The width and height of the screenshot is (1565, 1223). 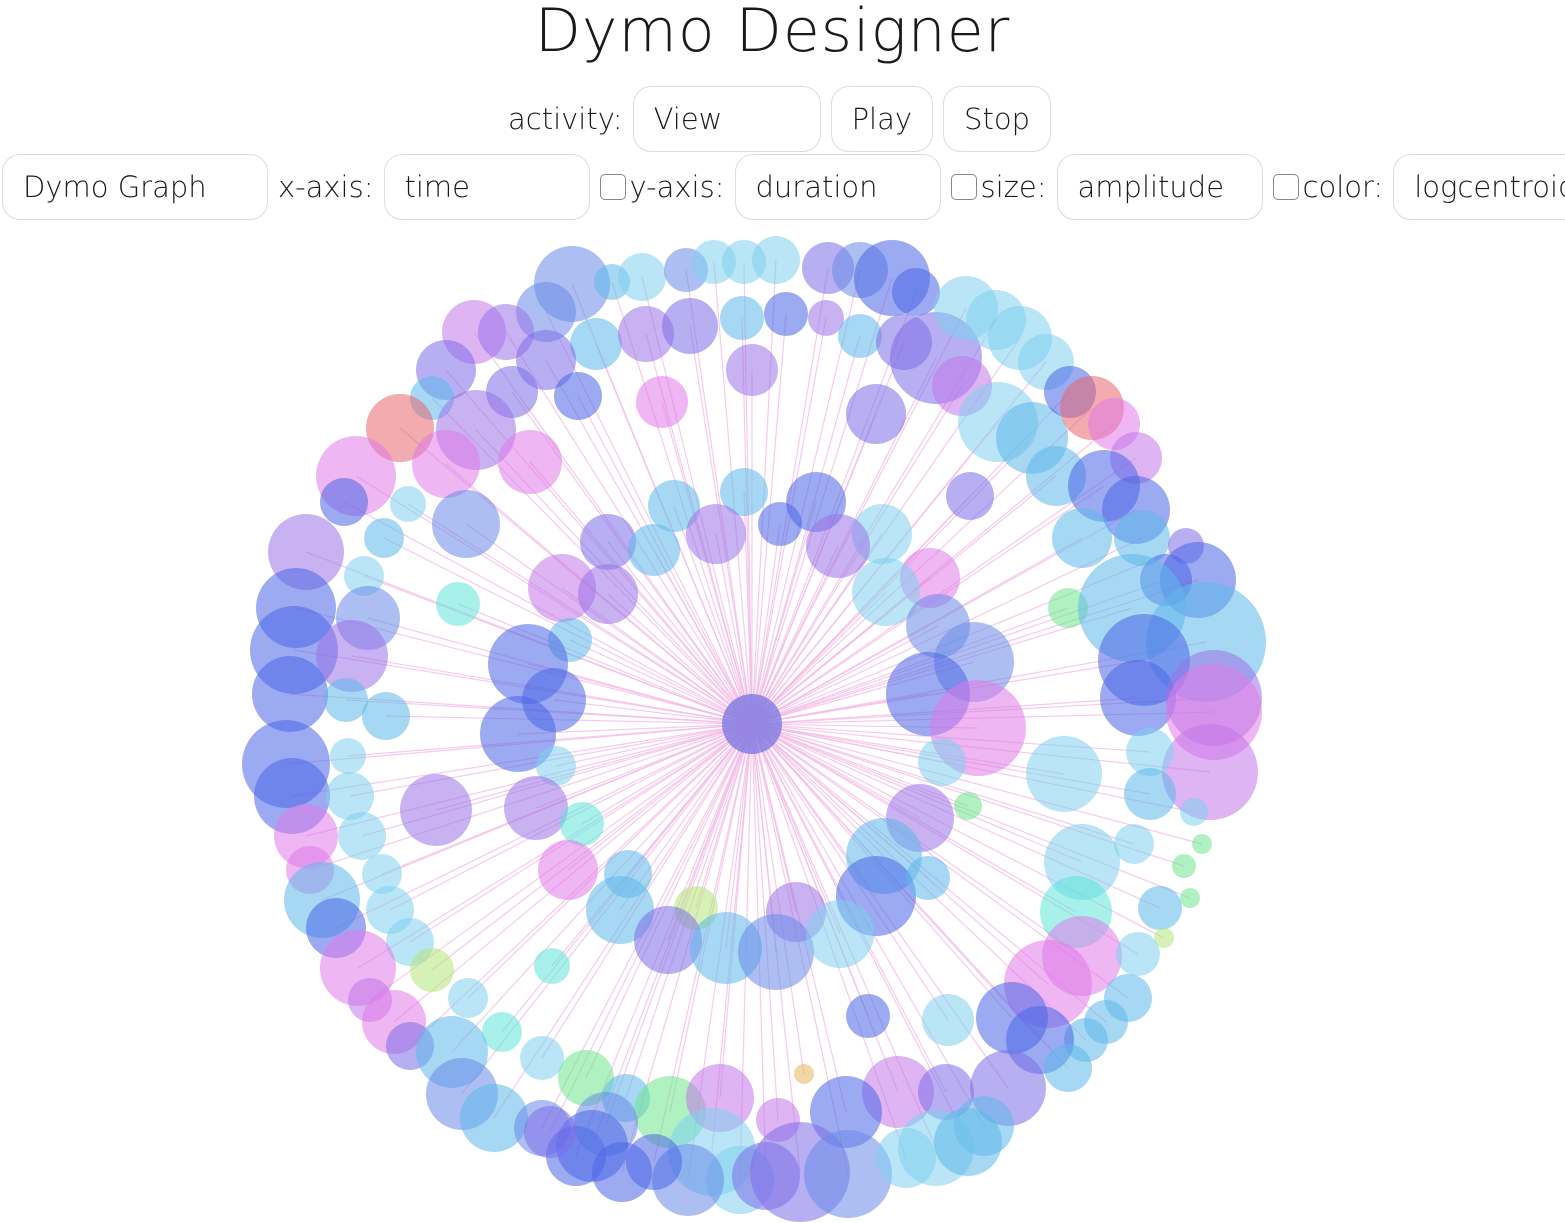 What do you see at coordinates (1343, 187) in the screenshot?
I see `color-label: color:` at bounding box center [1343, 187].